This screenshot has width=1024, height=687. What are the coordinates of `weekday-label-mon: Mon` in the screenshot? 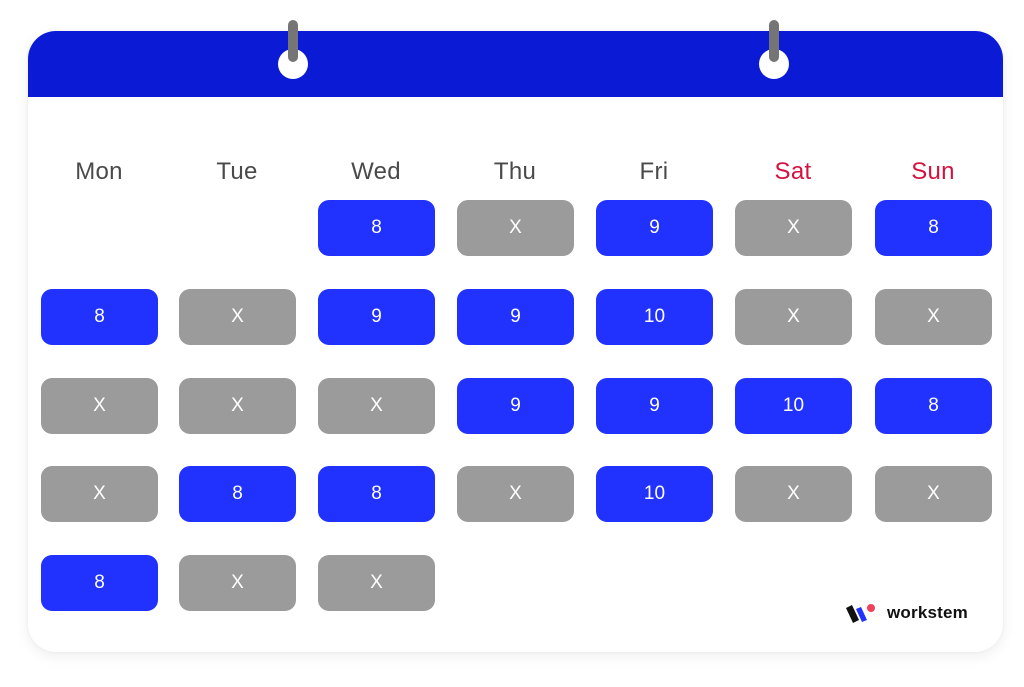 It's located at (99, 171).